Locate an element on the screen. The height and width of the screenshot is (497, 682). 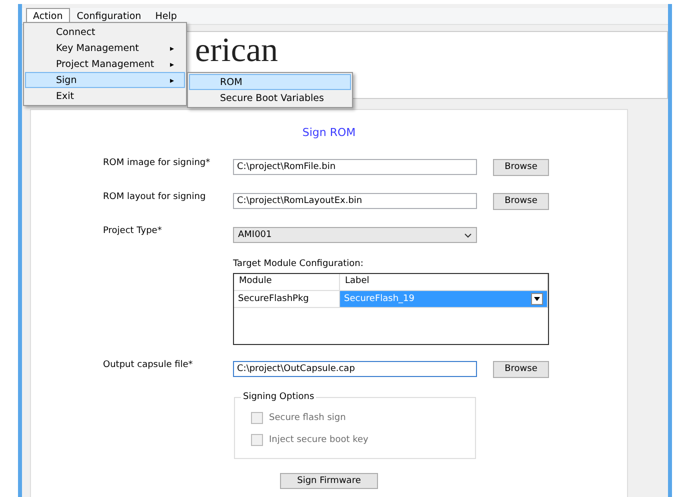
menu-item: ROM is located at coordinates (270, 82).